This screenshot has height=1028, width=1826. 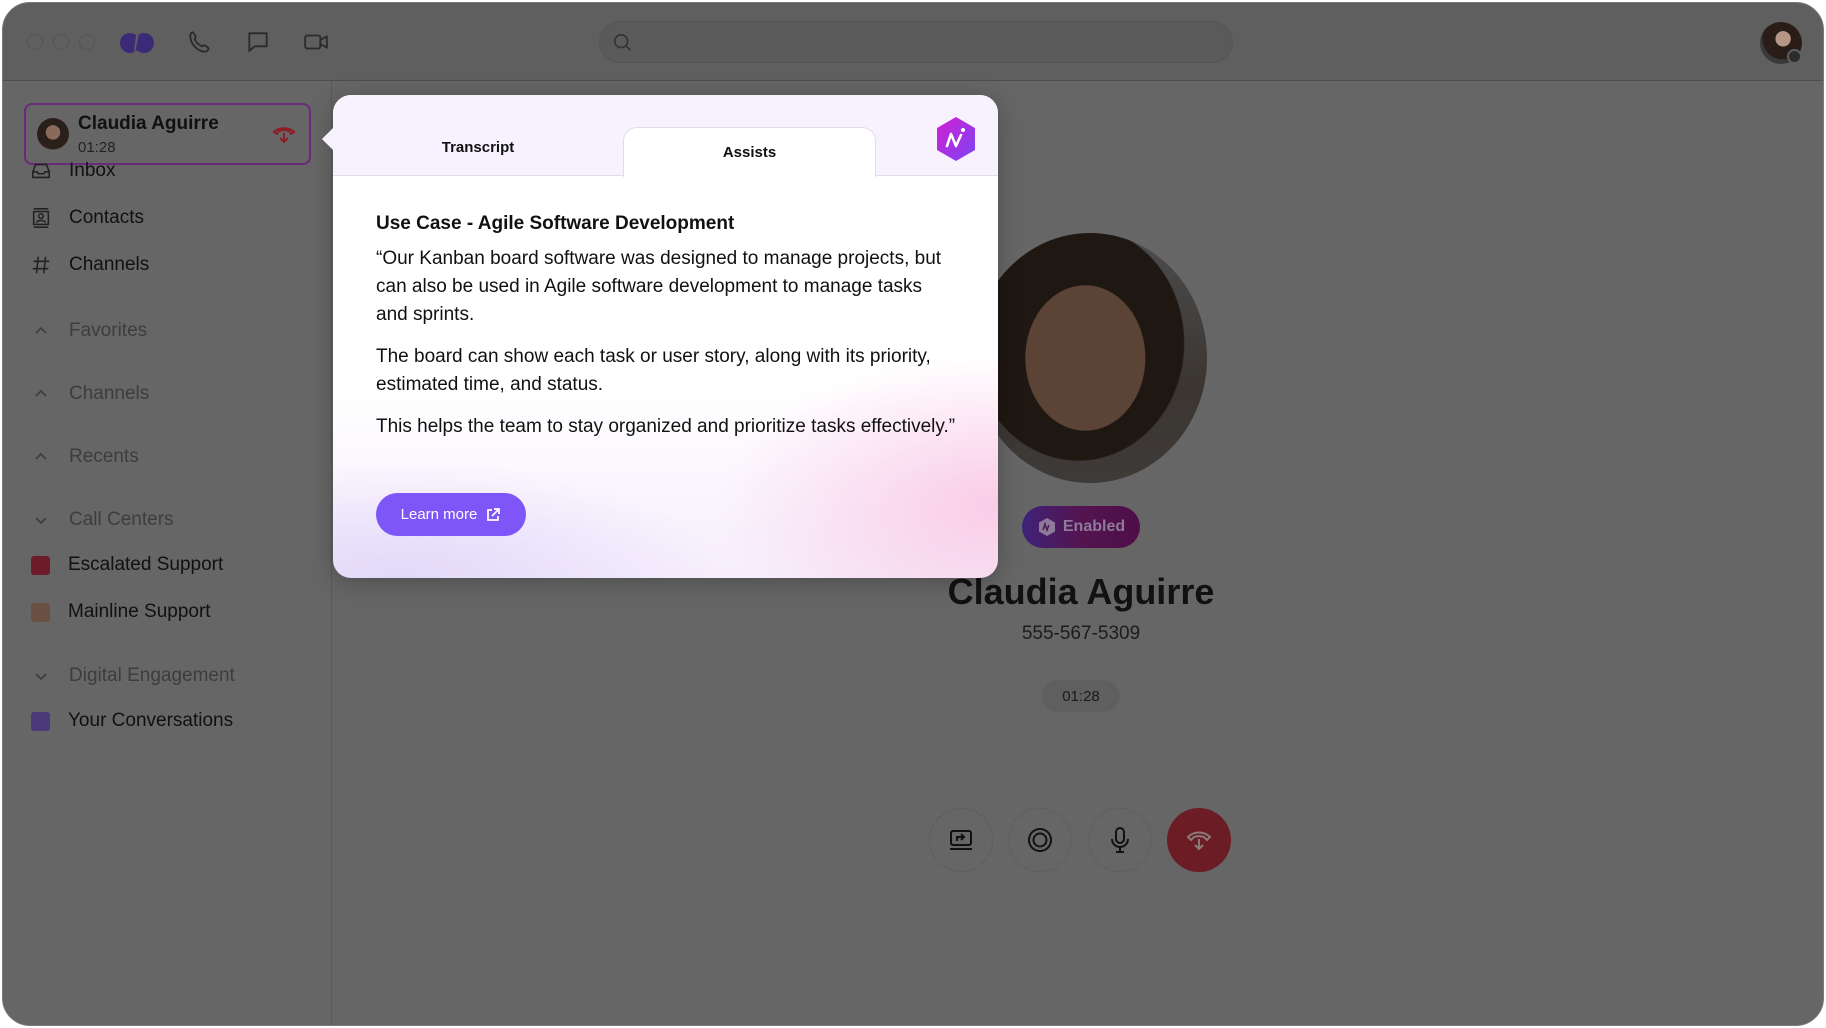 What do you see at coordinates (97, 147) in the screenshot?
I see `active-call-duration: 01:28` at bounding box center [97, 147].